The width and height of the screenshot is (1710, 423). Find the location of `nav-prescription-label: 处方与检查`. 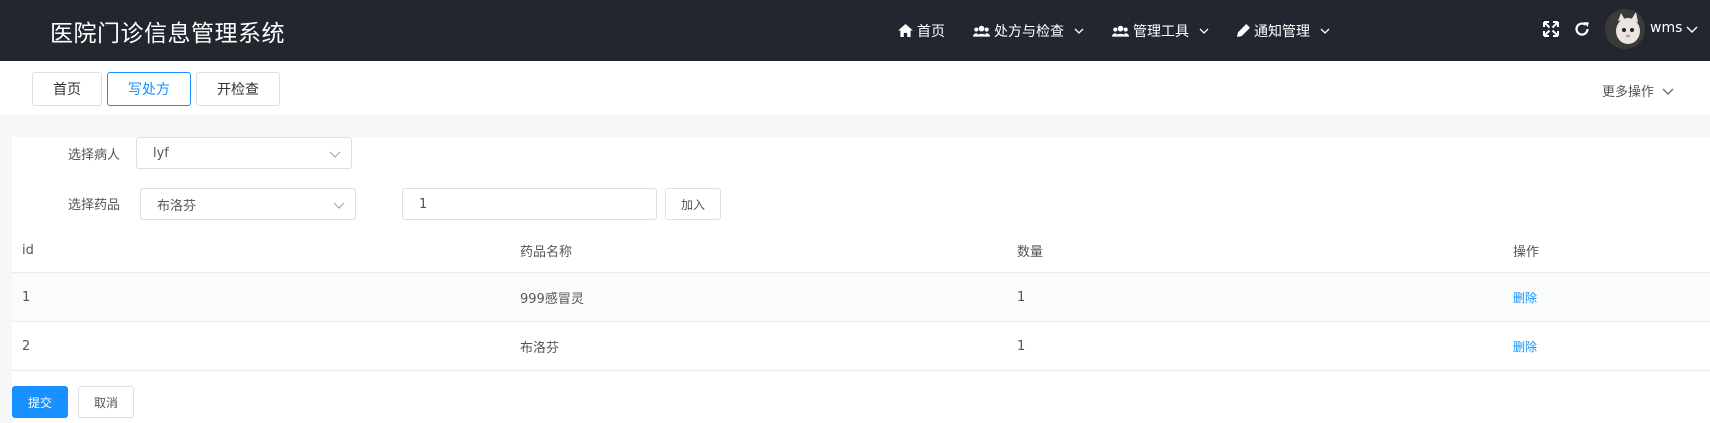

nav-prescription-label: 处方与检查 is located at coordinates (1029, 31).